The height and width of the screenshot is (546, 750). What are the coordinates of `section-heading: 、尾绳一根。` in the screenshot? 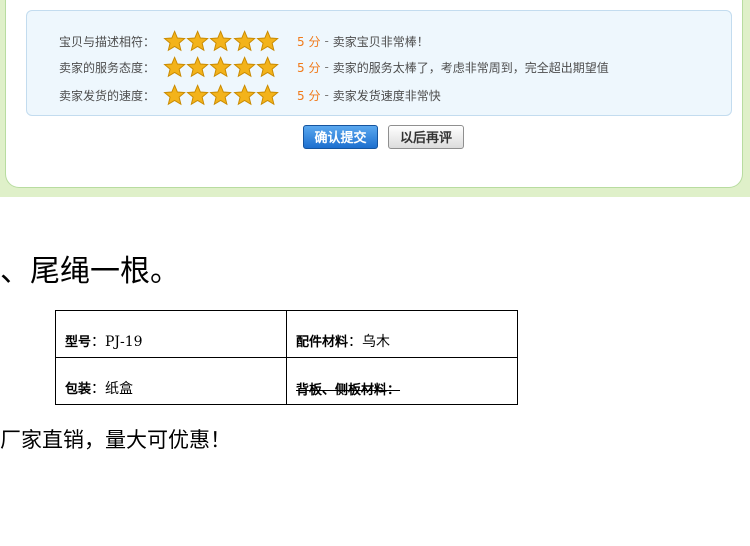 It's located at (90, 271).